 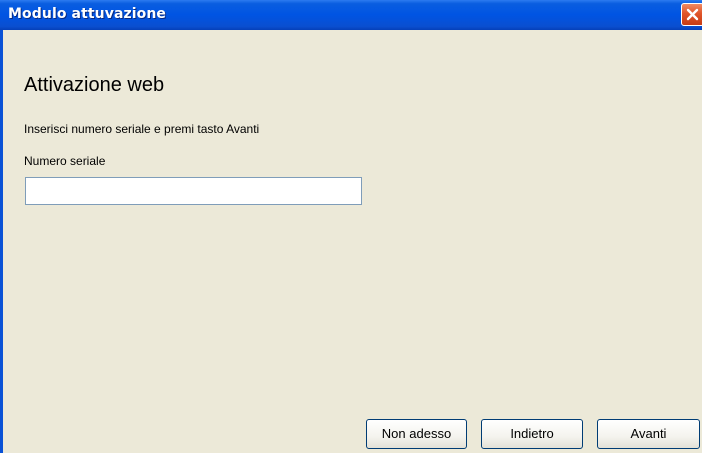 I want to click on back-button: Indietro, so click(x=532, y=434).